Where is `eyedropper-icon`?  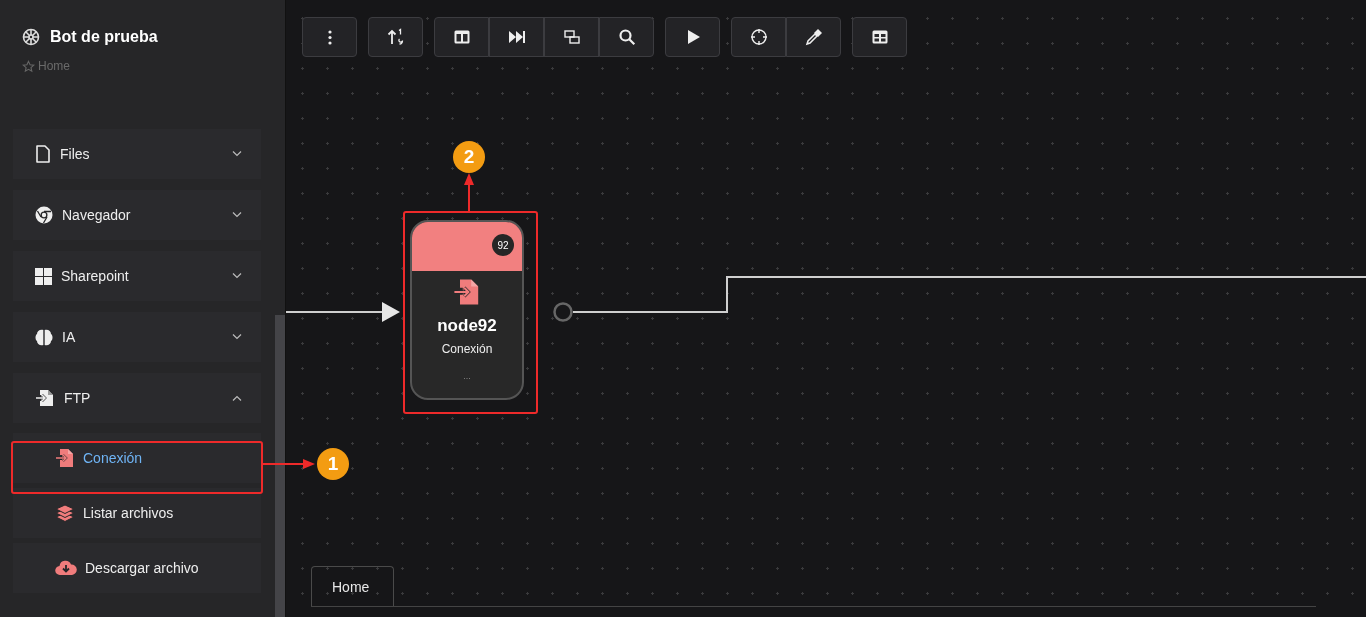 eyedropper-icon is located at coordinates (813, 37).